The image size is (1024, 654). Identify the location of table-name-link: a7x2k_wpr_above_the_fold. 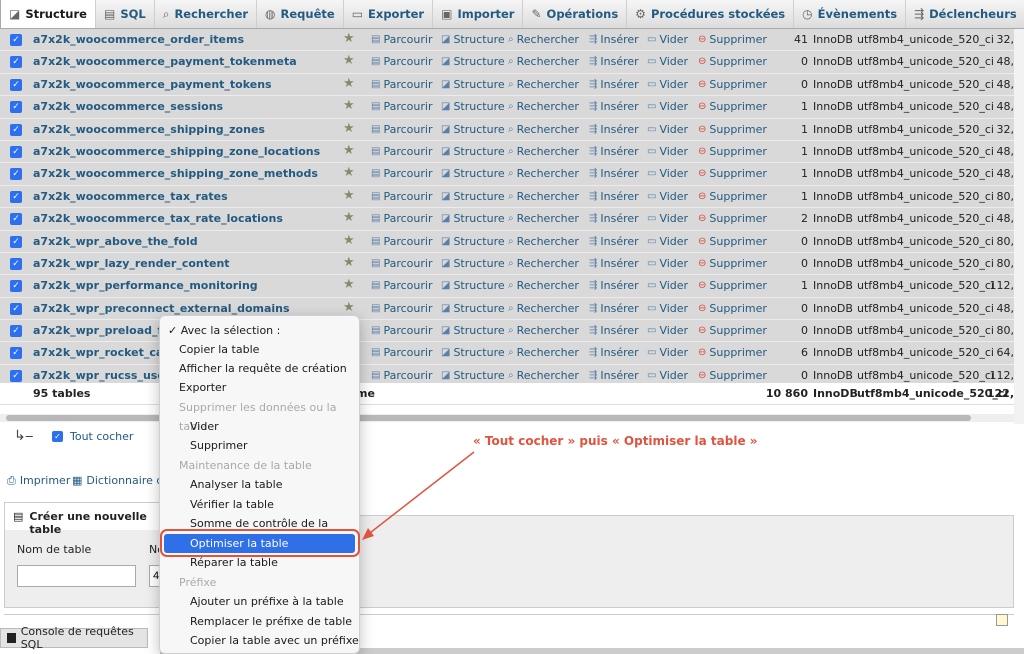
(115, 242).